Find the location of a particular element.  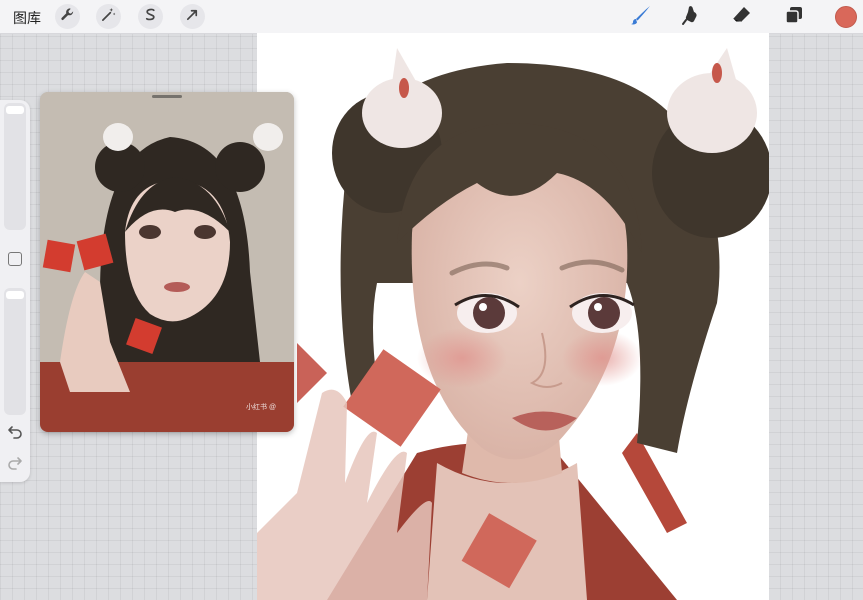

transform-button is located at coordinates (192, 16).